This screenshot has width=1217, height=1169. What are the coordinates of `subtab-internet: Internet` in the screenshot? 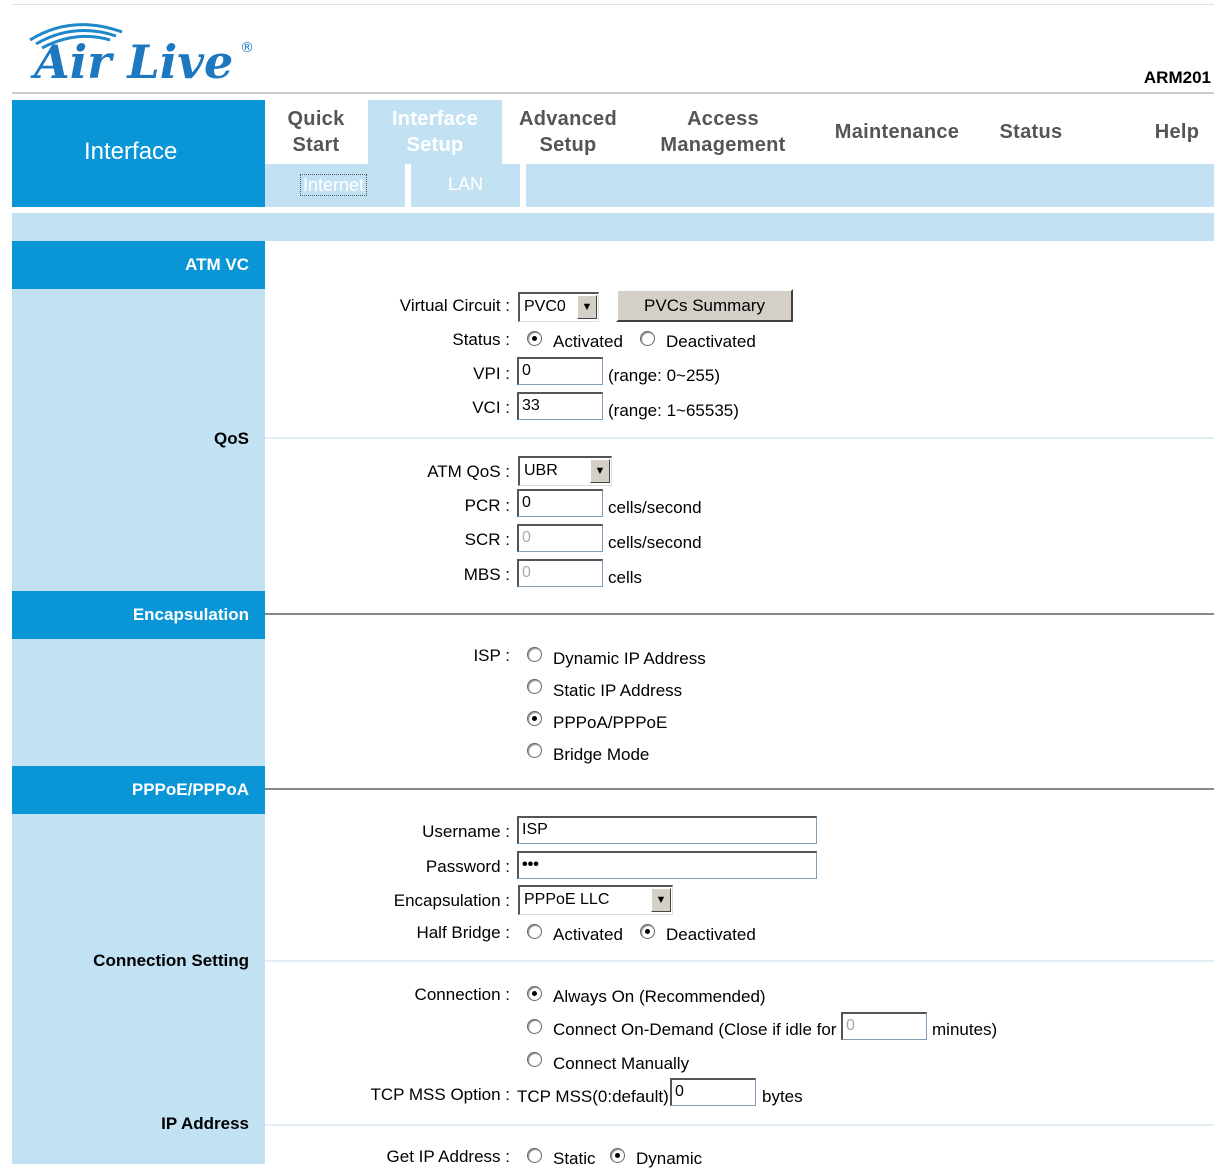 It's located at (334, 185).